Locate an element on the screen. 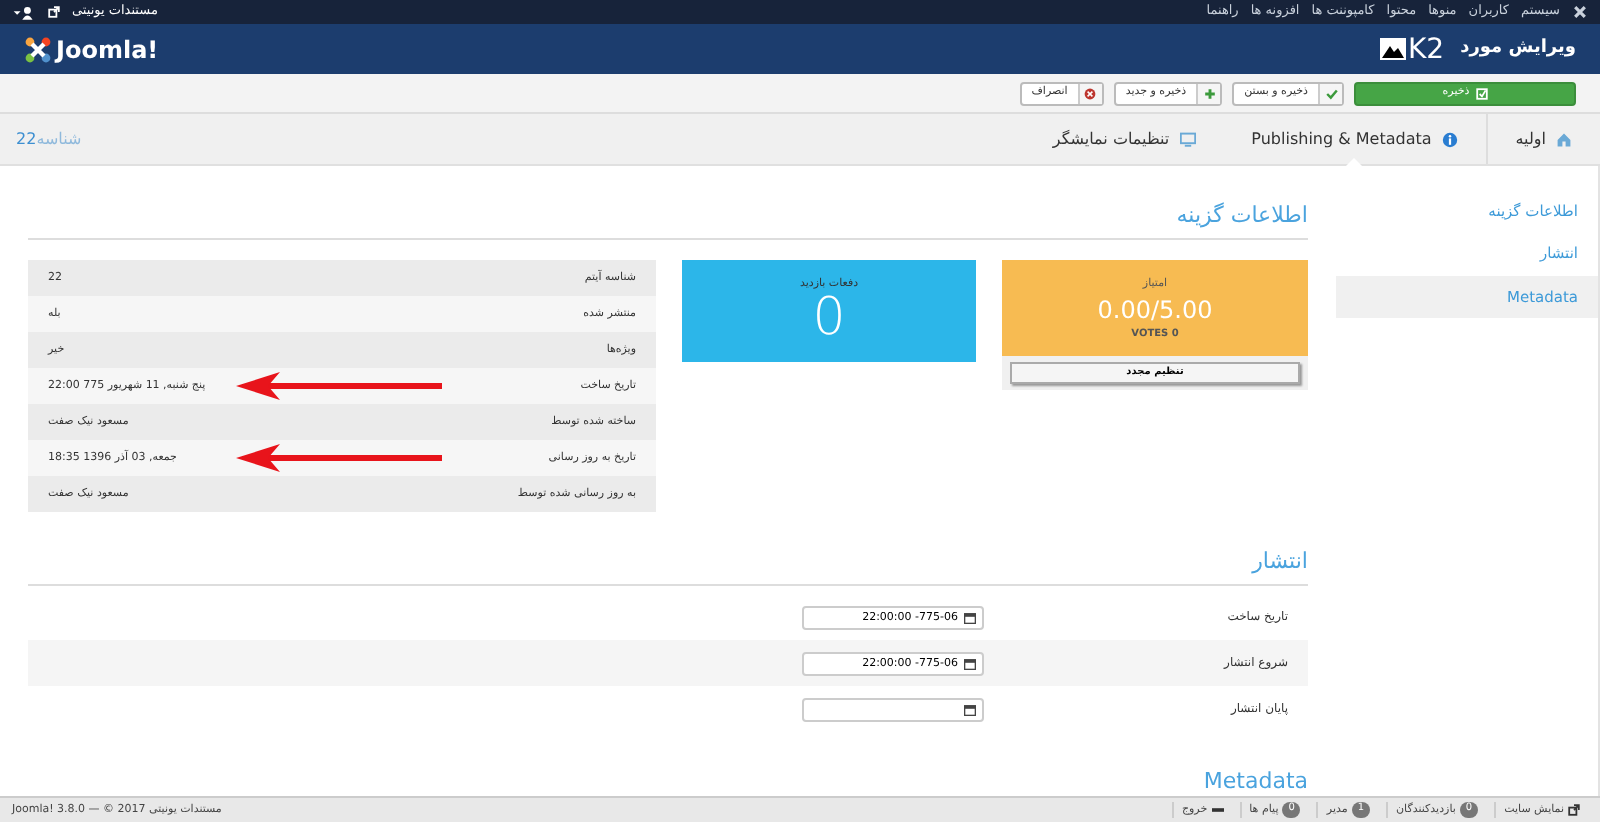  section-heading: اطلاعات گزینه is located at coordinates (668, 221).